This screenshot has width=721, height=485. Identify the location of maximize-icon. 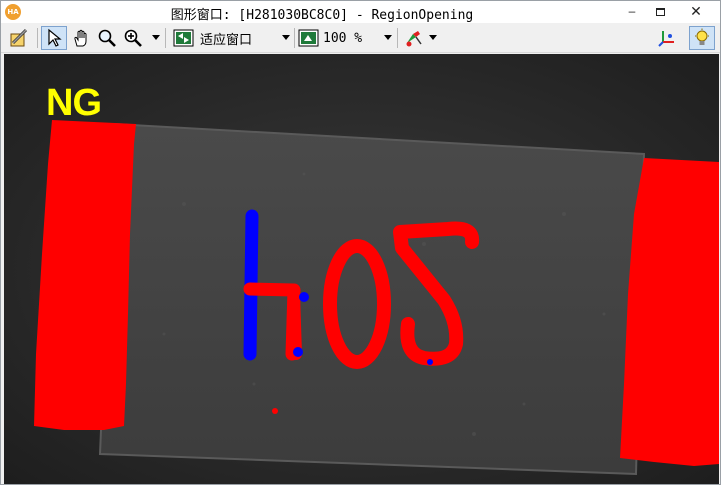
(660, 11).